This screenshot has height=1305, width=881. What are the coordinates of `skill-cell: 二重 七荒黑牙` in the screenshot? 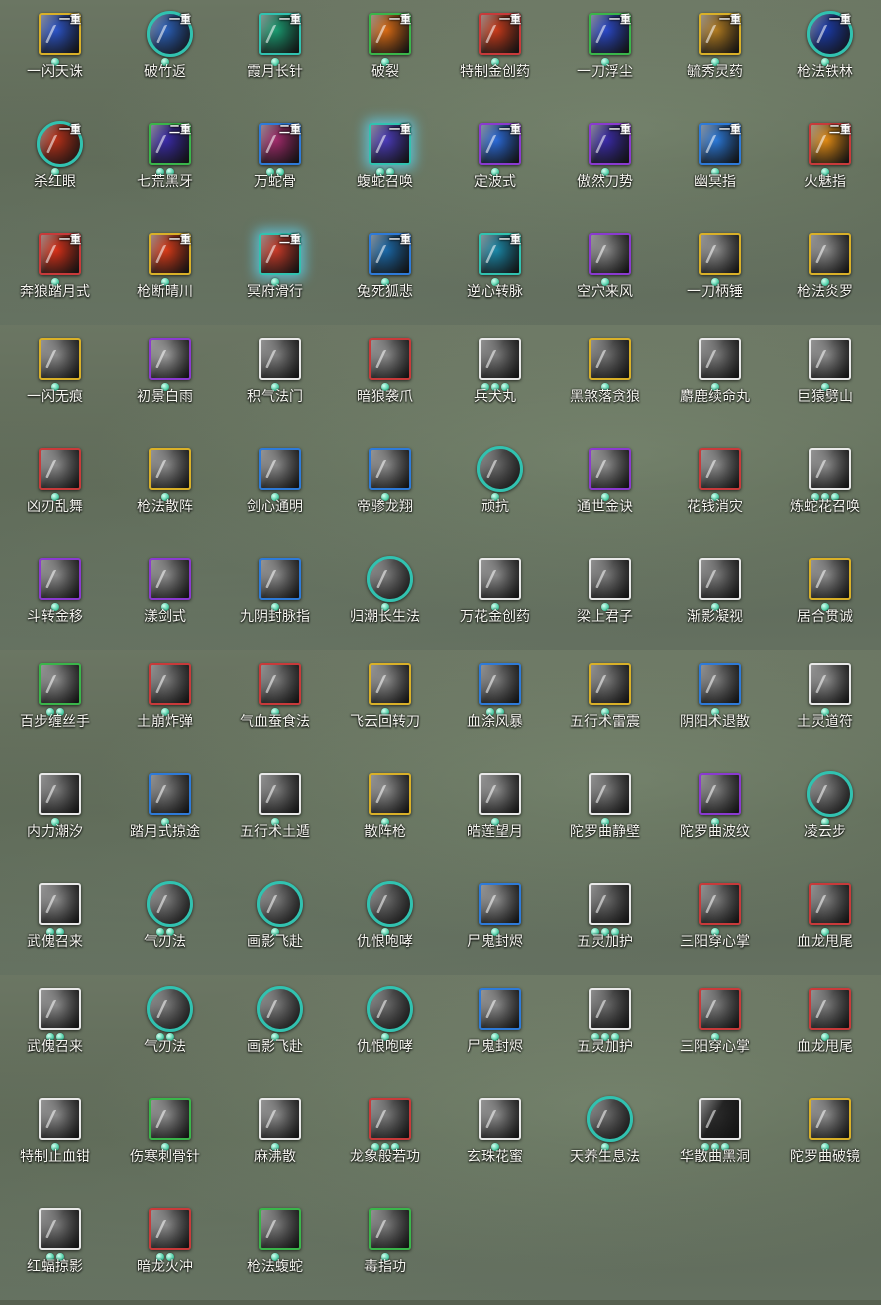 It's located at (165, 165).